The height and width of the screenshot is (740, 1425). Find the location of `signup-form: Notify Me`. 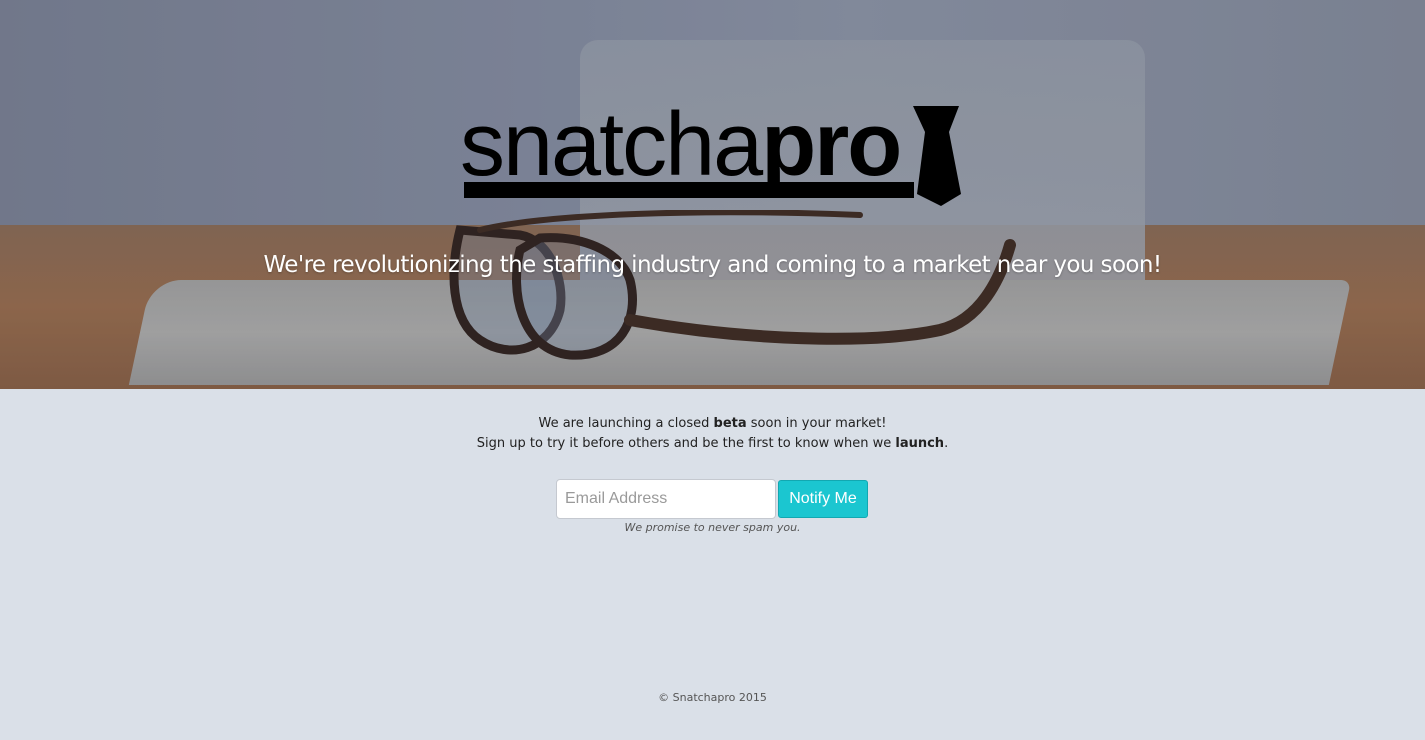

signup-form: Notify Me is located at coordinates (716, 499).